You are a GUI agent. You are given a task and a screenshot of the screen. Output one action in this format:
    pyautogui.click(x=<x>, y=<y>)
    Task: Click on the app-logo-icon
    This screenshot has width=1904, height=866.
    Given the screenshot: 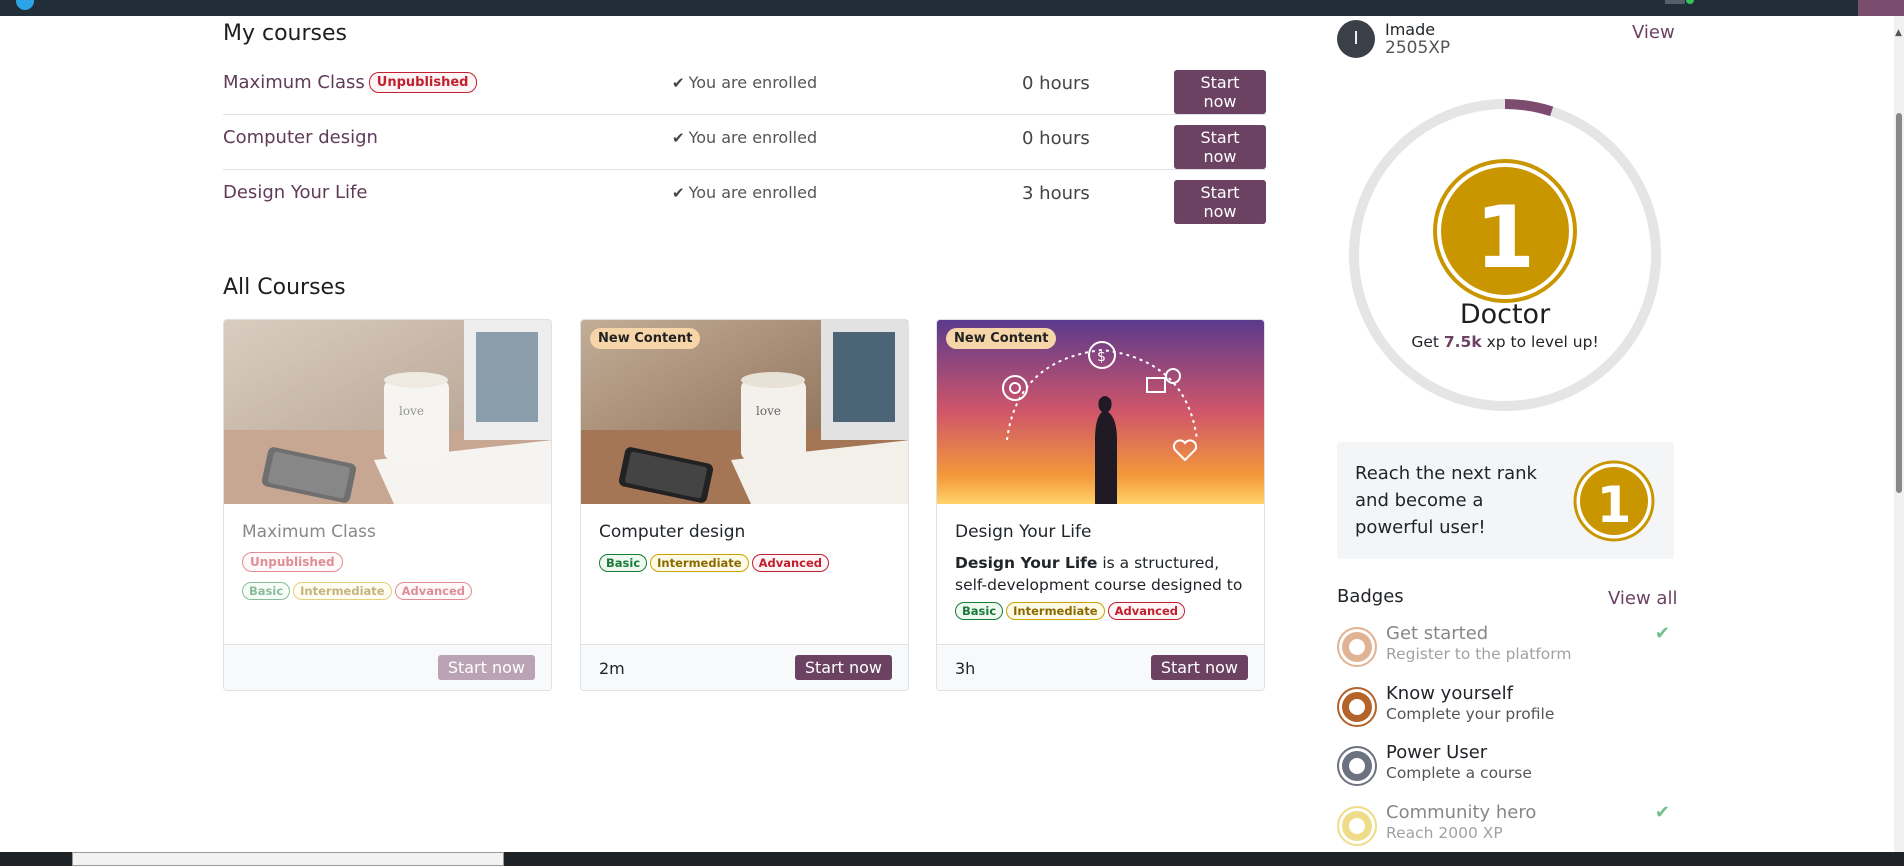 What is the action you would take?
    pyautogui.click(x=25, y=5)
    